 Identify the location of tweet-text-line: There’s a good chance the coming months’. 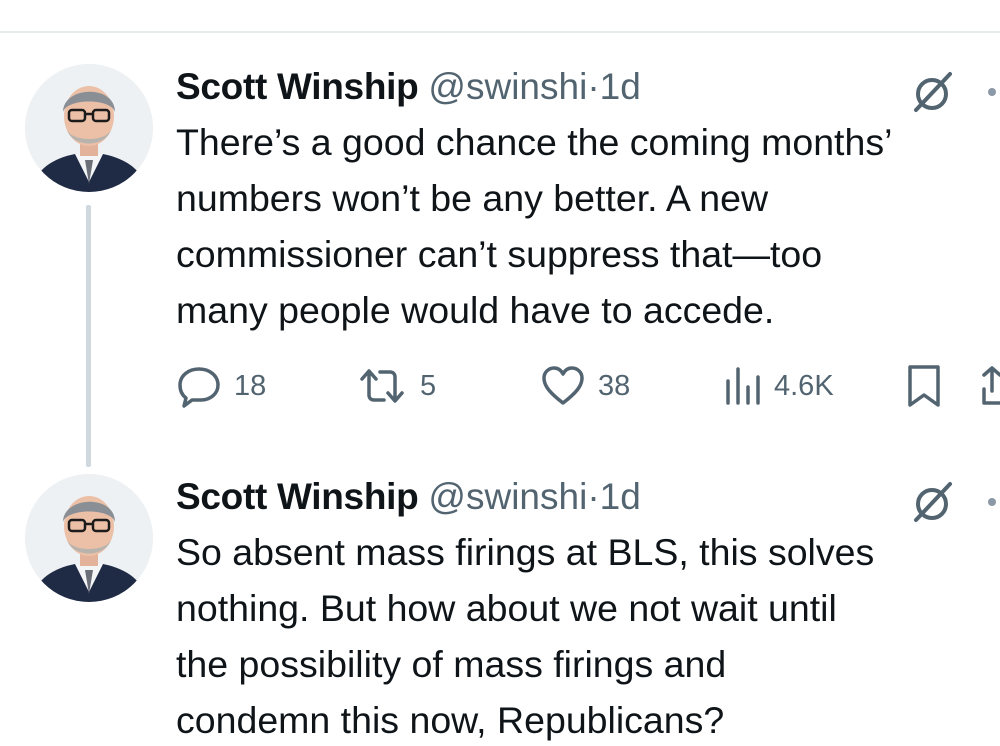
(534, 142).